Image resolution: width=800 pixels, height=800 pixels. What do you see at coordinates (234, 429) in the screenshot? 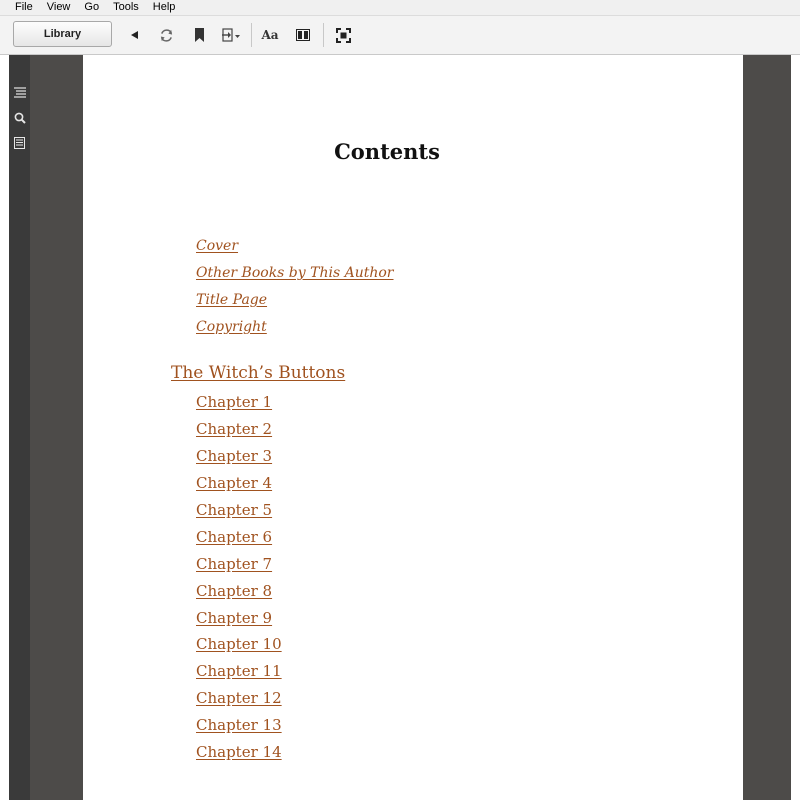
I see `toc-link-chapter: Chapter 2` at bounding box center [234, 429].